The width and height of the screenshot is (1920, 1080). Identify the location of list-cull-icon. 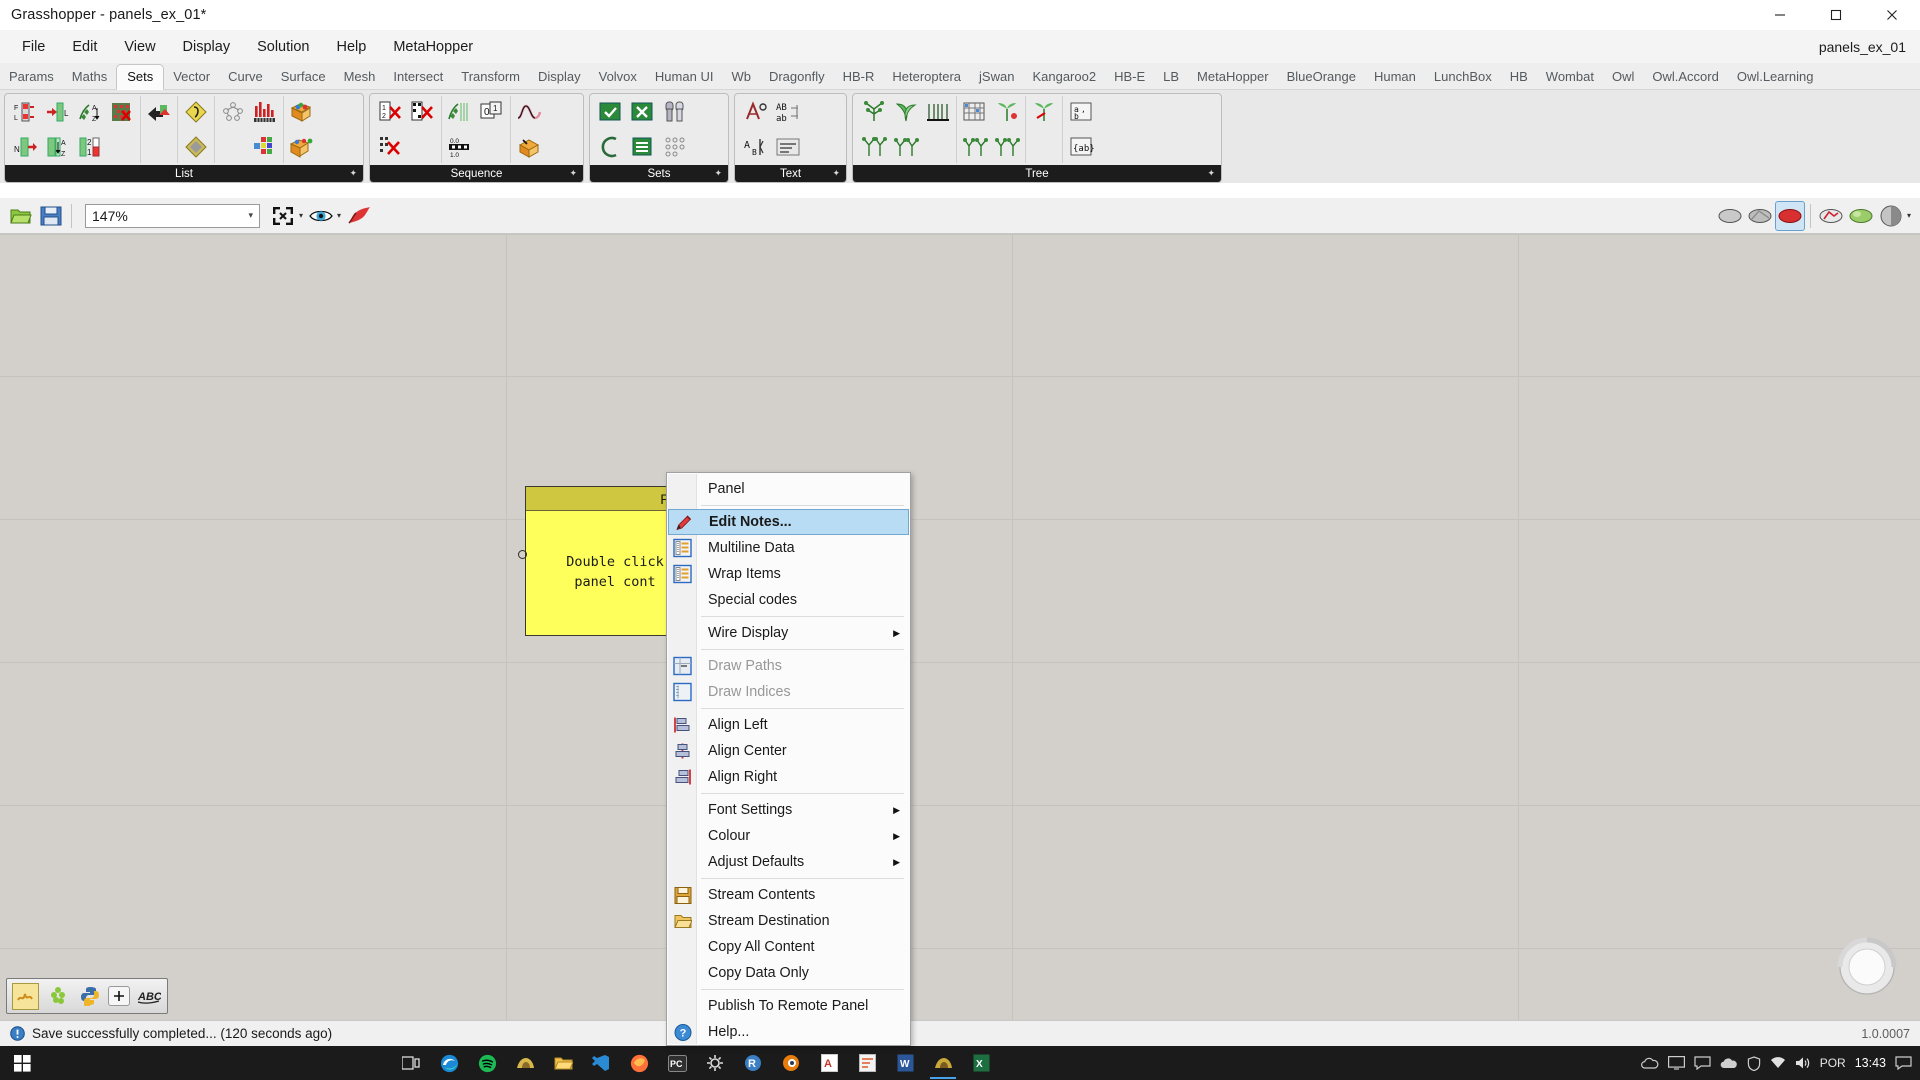
(122, 112).